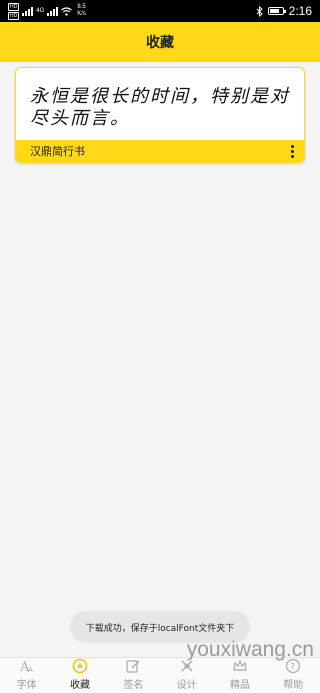  I want to click on bottom-nav: AA 字体 收藏 签名 设计 精品 ? 帮助, so click(160, 675).